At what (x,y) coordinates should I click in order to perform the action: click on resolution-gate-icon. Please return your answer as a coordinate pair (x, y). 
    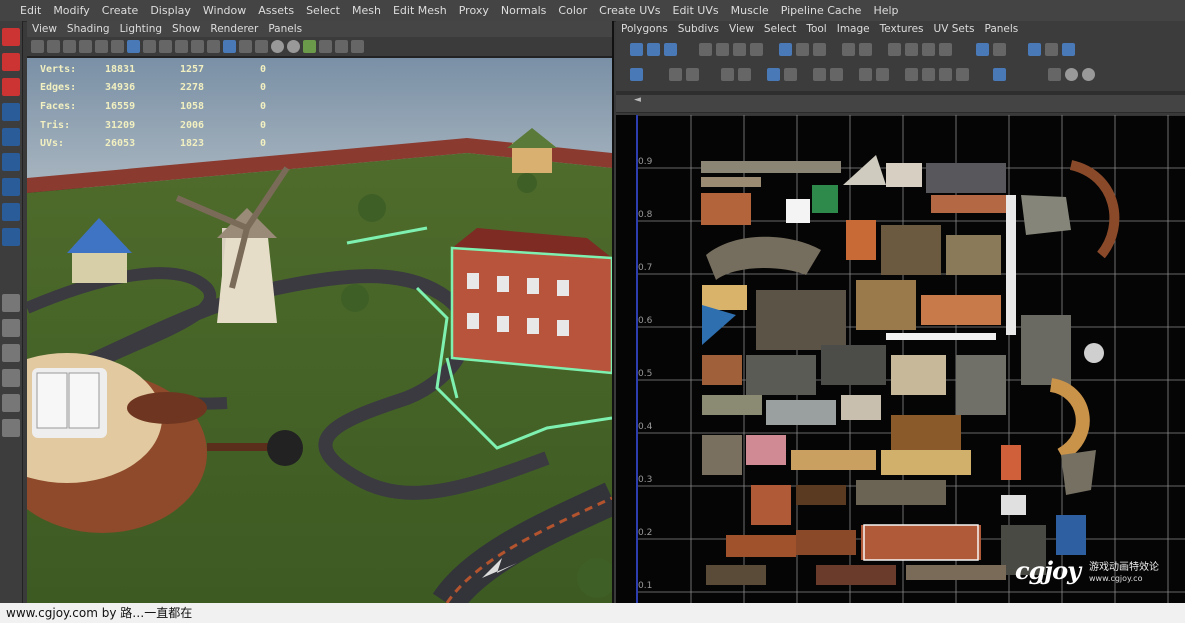
    Looking at the image, I should click on (133, 46).